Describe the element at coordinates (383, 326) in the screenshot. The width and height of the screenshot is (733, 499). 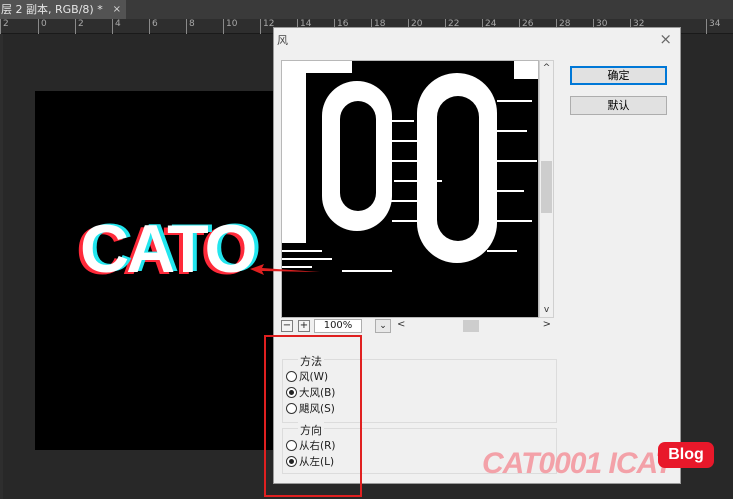
I see `zoom-dropdown-button: ⌄` at that location.